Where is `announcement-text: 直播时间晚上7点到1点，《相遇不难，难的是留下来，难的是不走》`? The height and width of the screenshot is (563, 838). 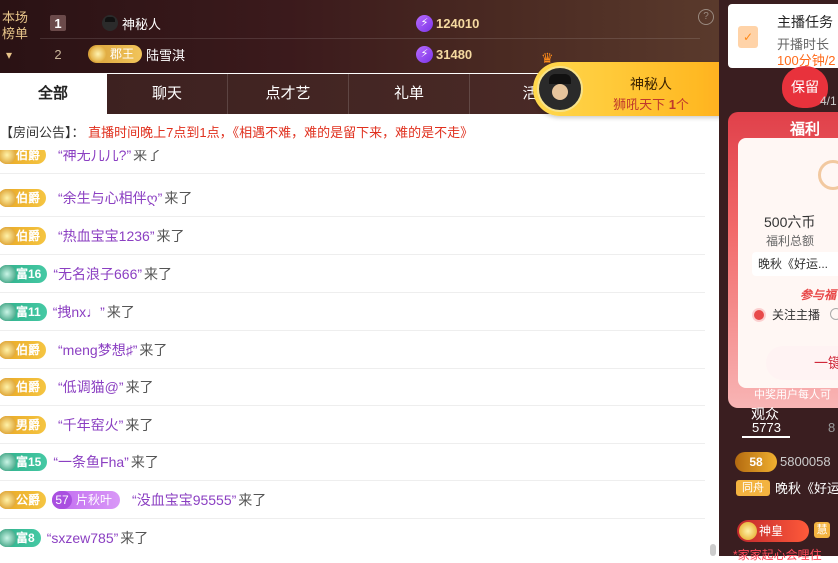
announcement-text: 直播时间晚上7点到1点，《相遇不难，难的是留下来，难的是不走》 is located at coordinates (281, 132).